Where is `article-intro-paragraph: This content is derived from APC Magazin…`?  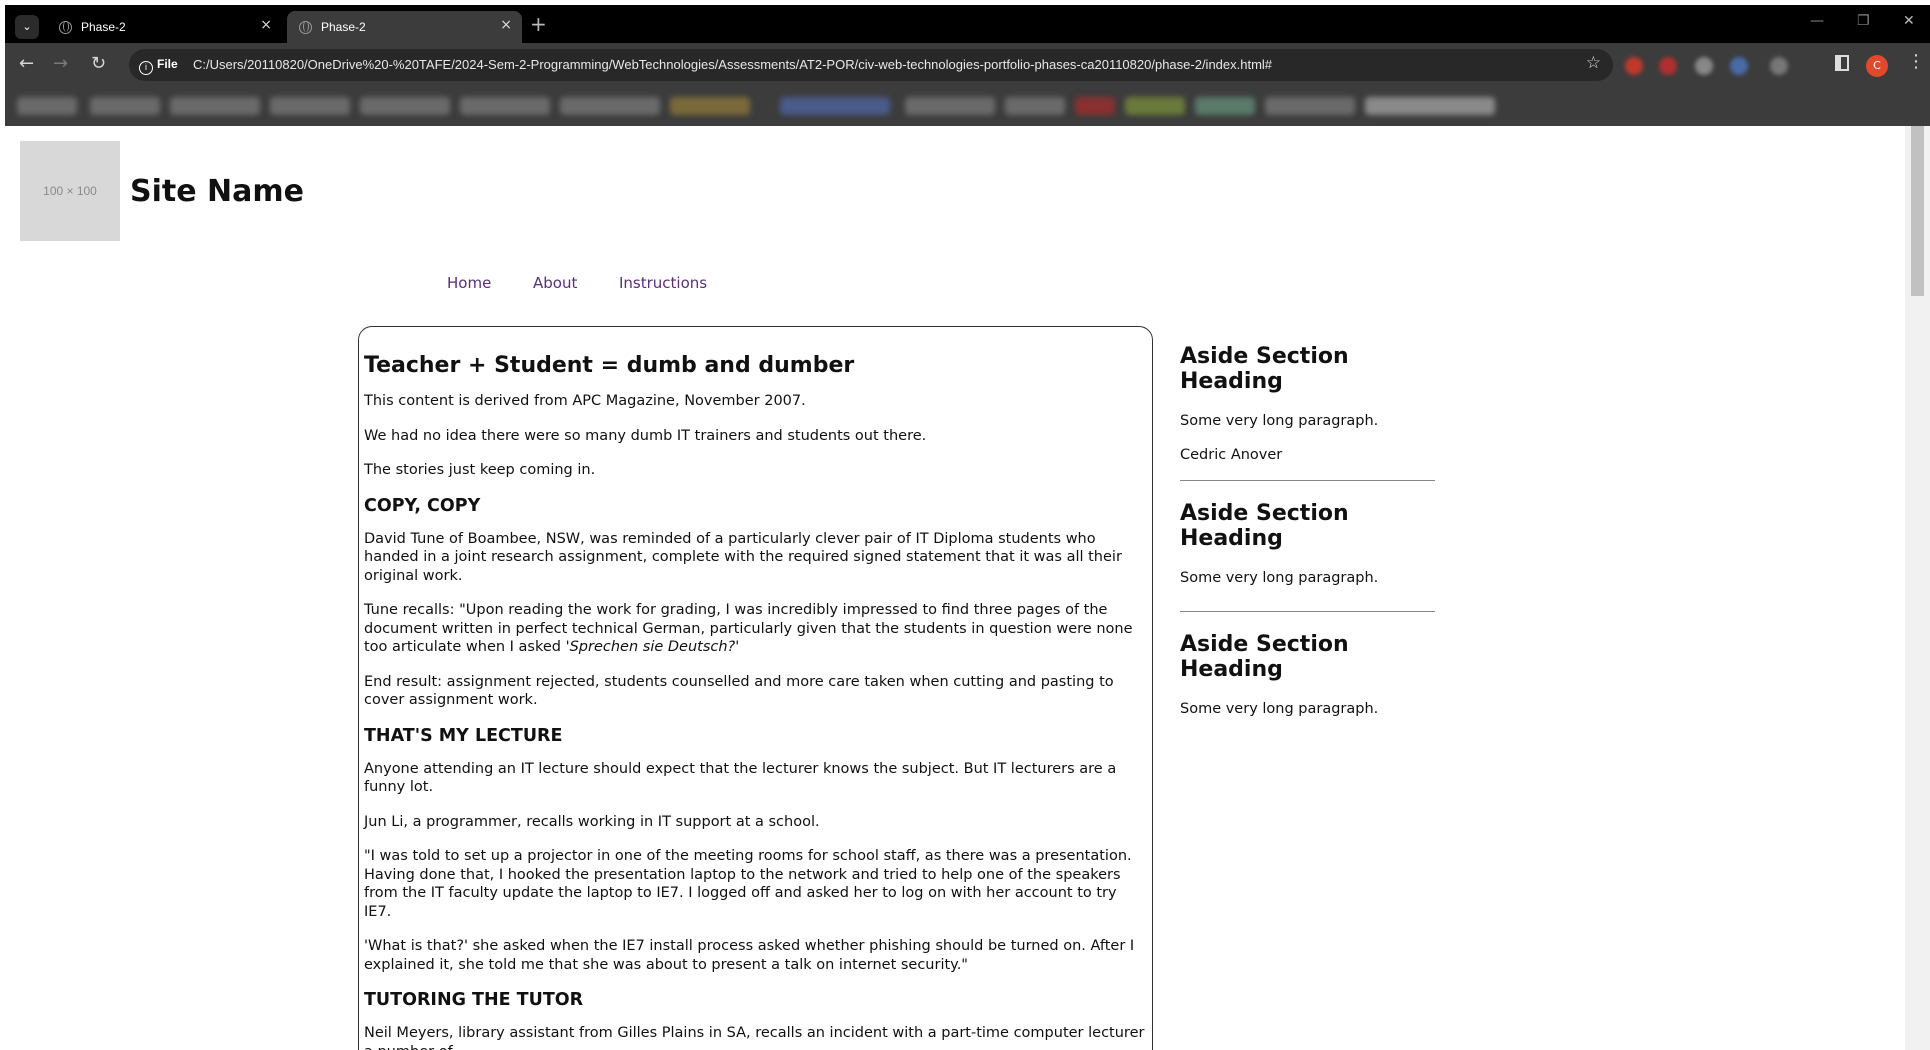
article-intro-paragraph: This content is derived from APC Magazin… is located at coordinates (585, 401).